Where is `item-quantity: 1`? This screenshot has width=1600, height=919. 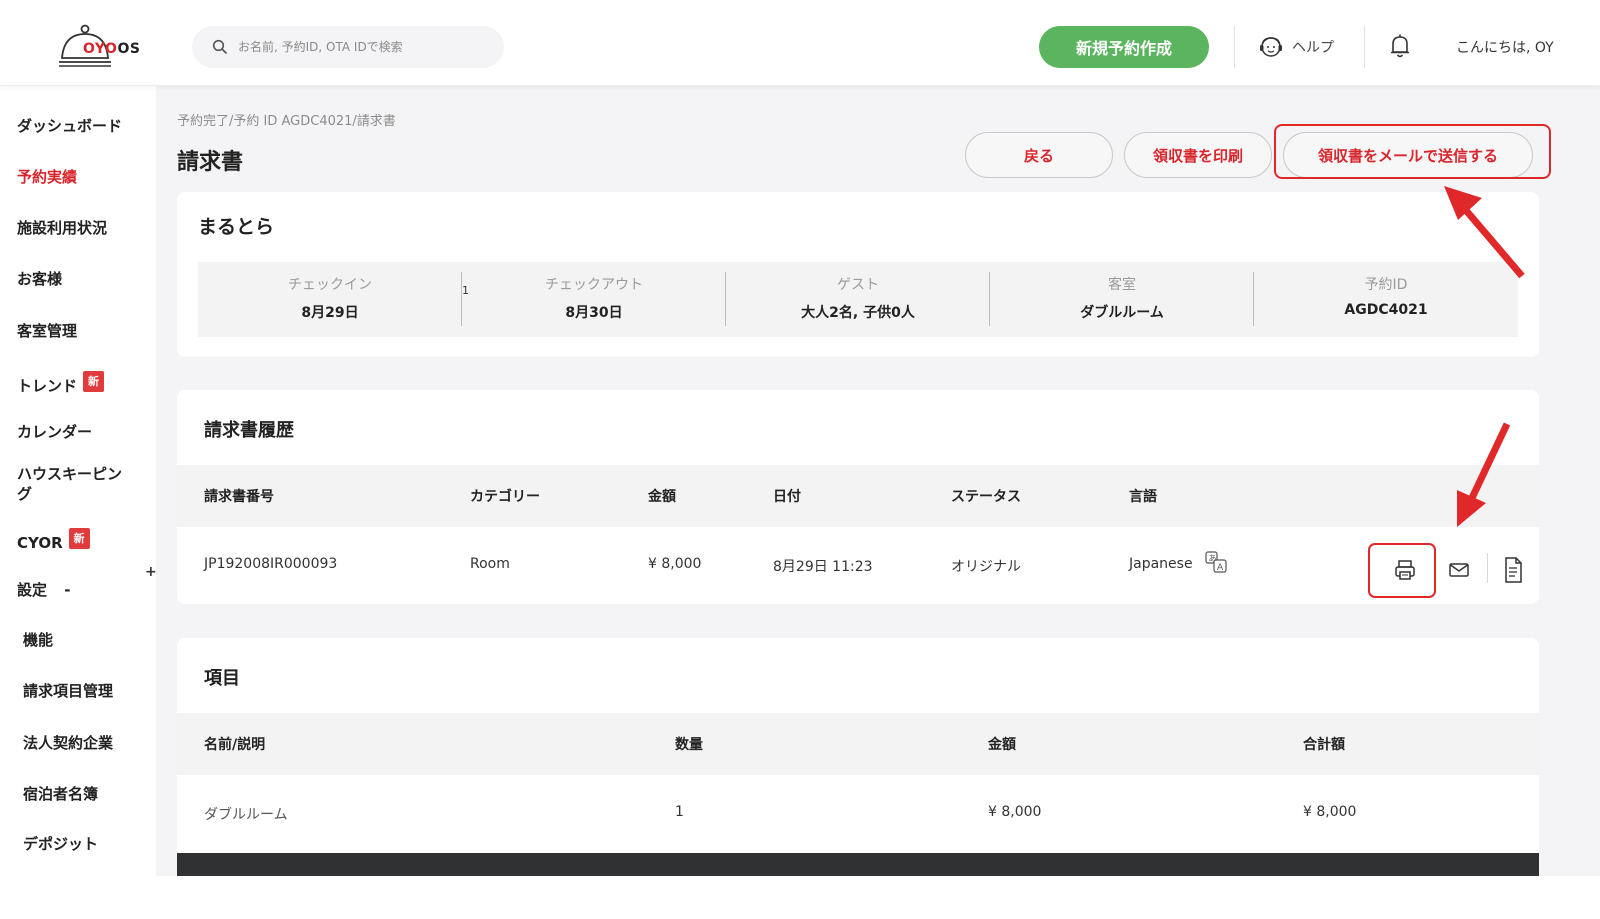 item-quantity: 1 is located at coordinates (679, 812).